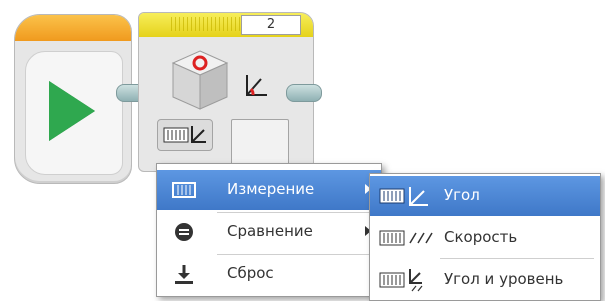  I want to click on output-connector, so click(304, 93).